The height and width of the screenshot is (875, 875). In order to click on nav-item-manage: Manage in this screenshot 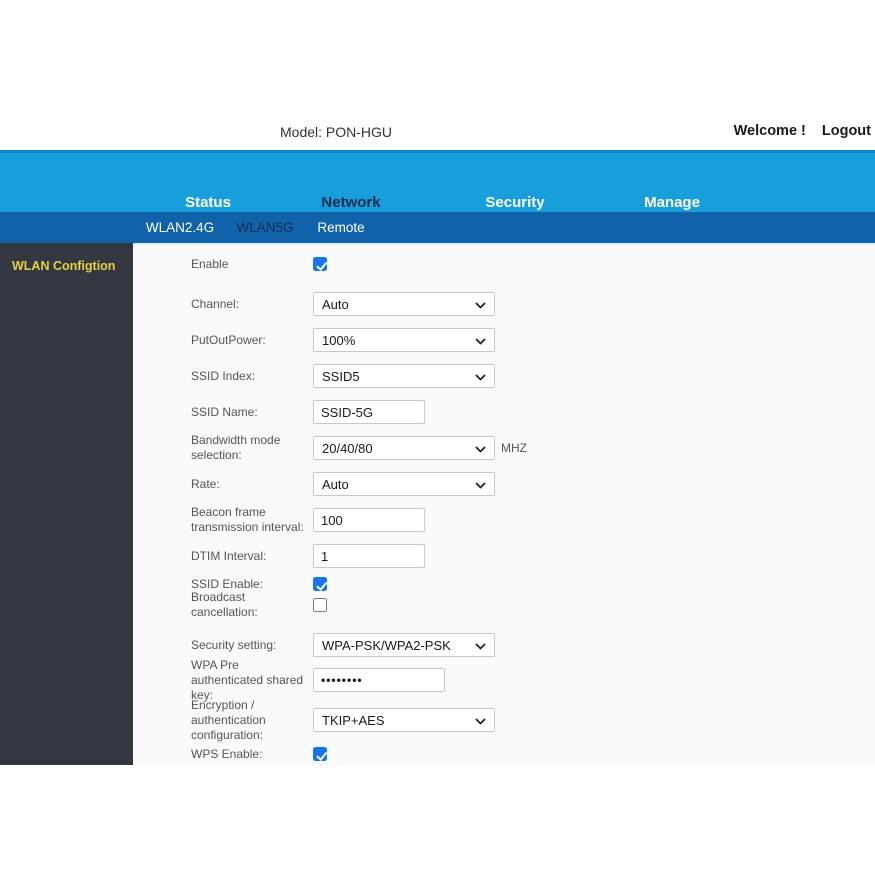, I will do `click(672, 202)`.